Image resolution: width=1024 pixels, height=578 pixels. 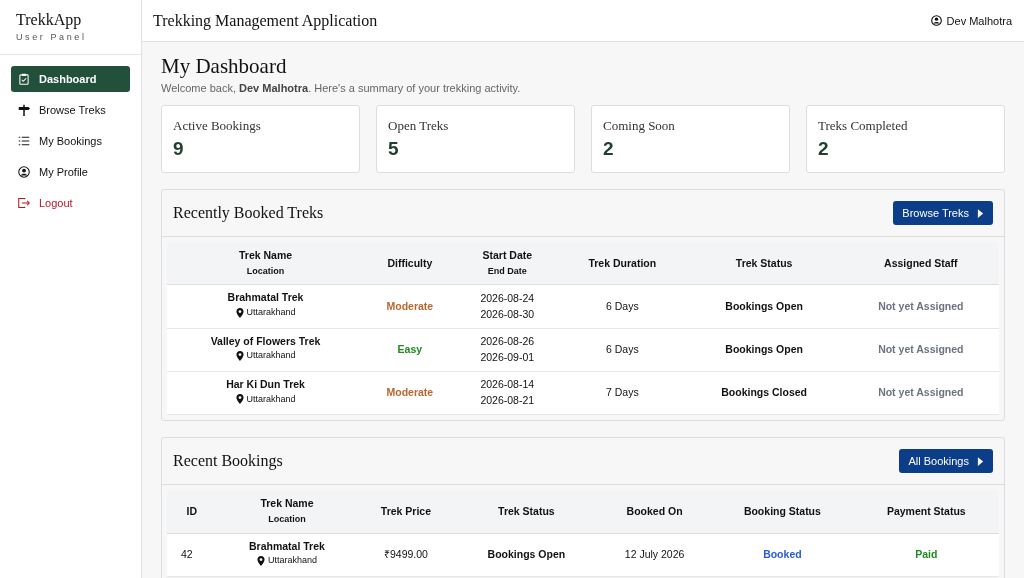 I want to click on stat-label: Treks Completed, so click(x=863, y=126).